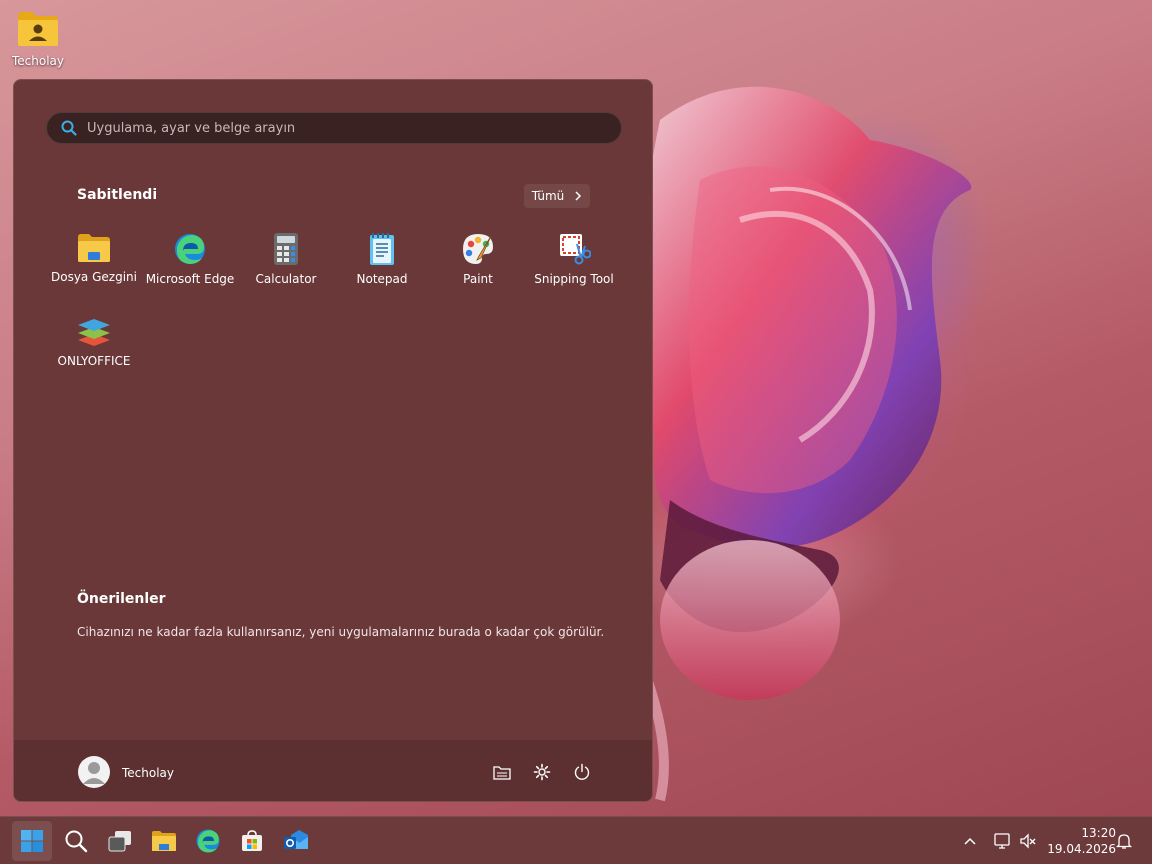 The height and width of the screenshot is (864, 1152). Describe the element at coordinates (37, 61) in the screenshot. I see `desktop-icon-label: Techolay` at that location.